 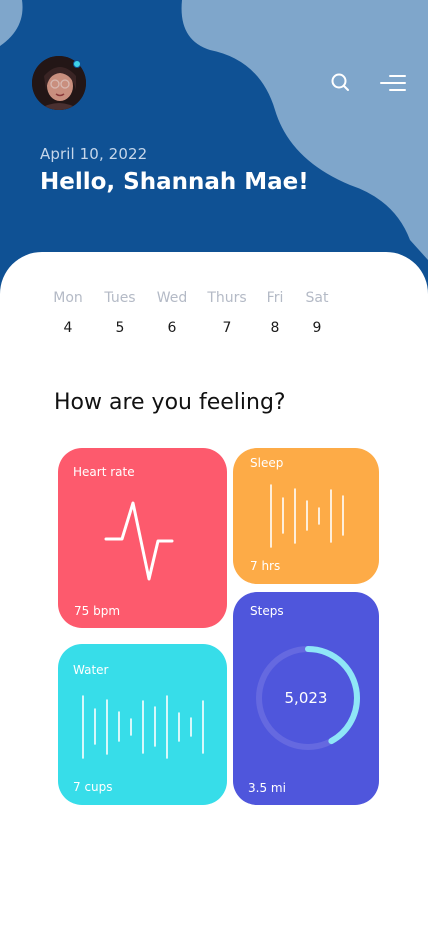 What do you see at coordinates (275, 298) in the screenshot?
I see `day-name: Fri` at bounding box center [275, 298].